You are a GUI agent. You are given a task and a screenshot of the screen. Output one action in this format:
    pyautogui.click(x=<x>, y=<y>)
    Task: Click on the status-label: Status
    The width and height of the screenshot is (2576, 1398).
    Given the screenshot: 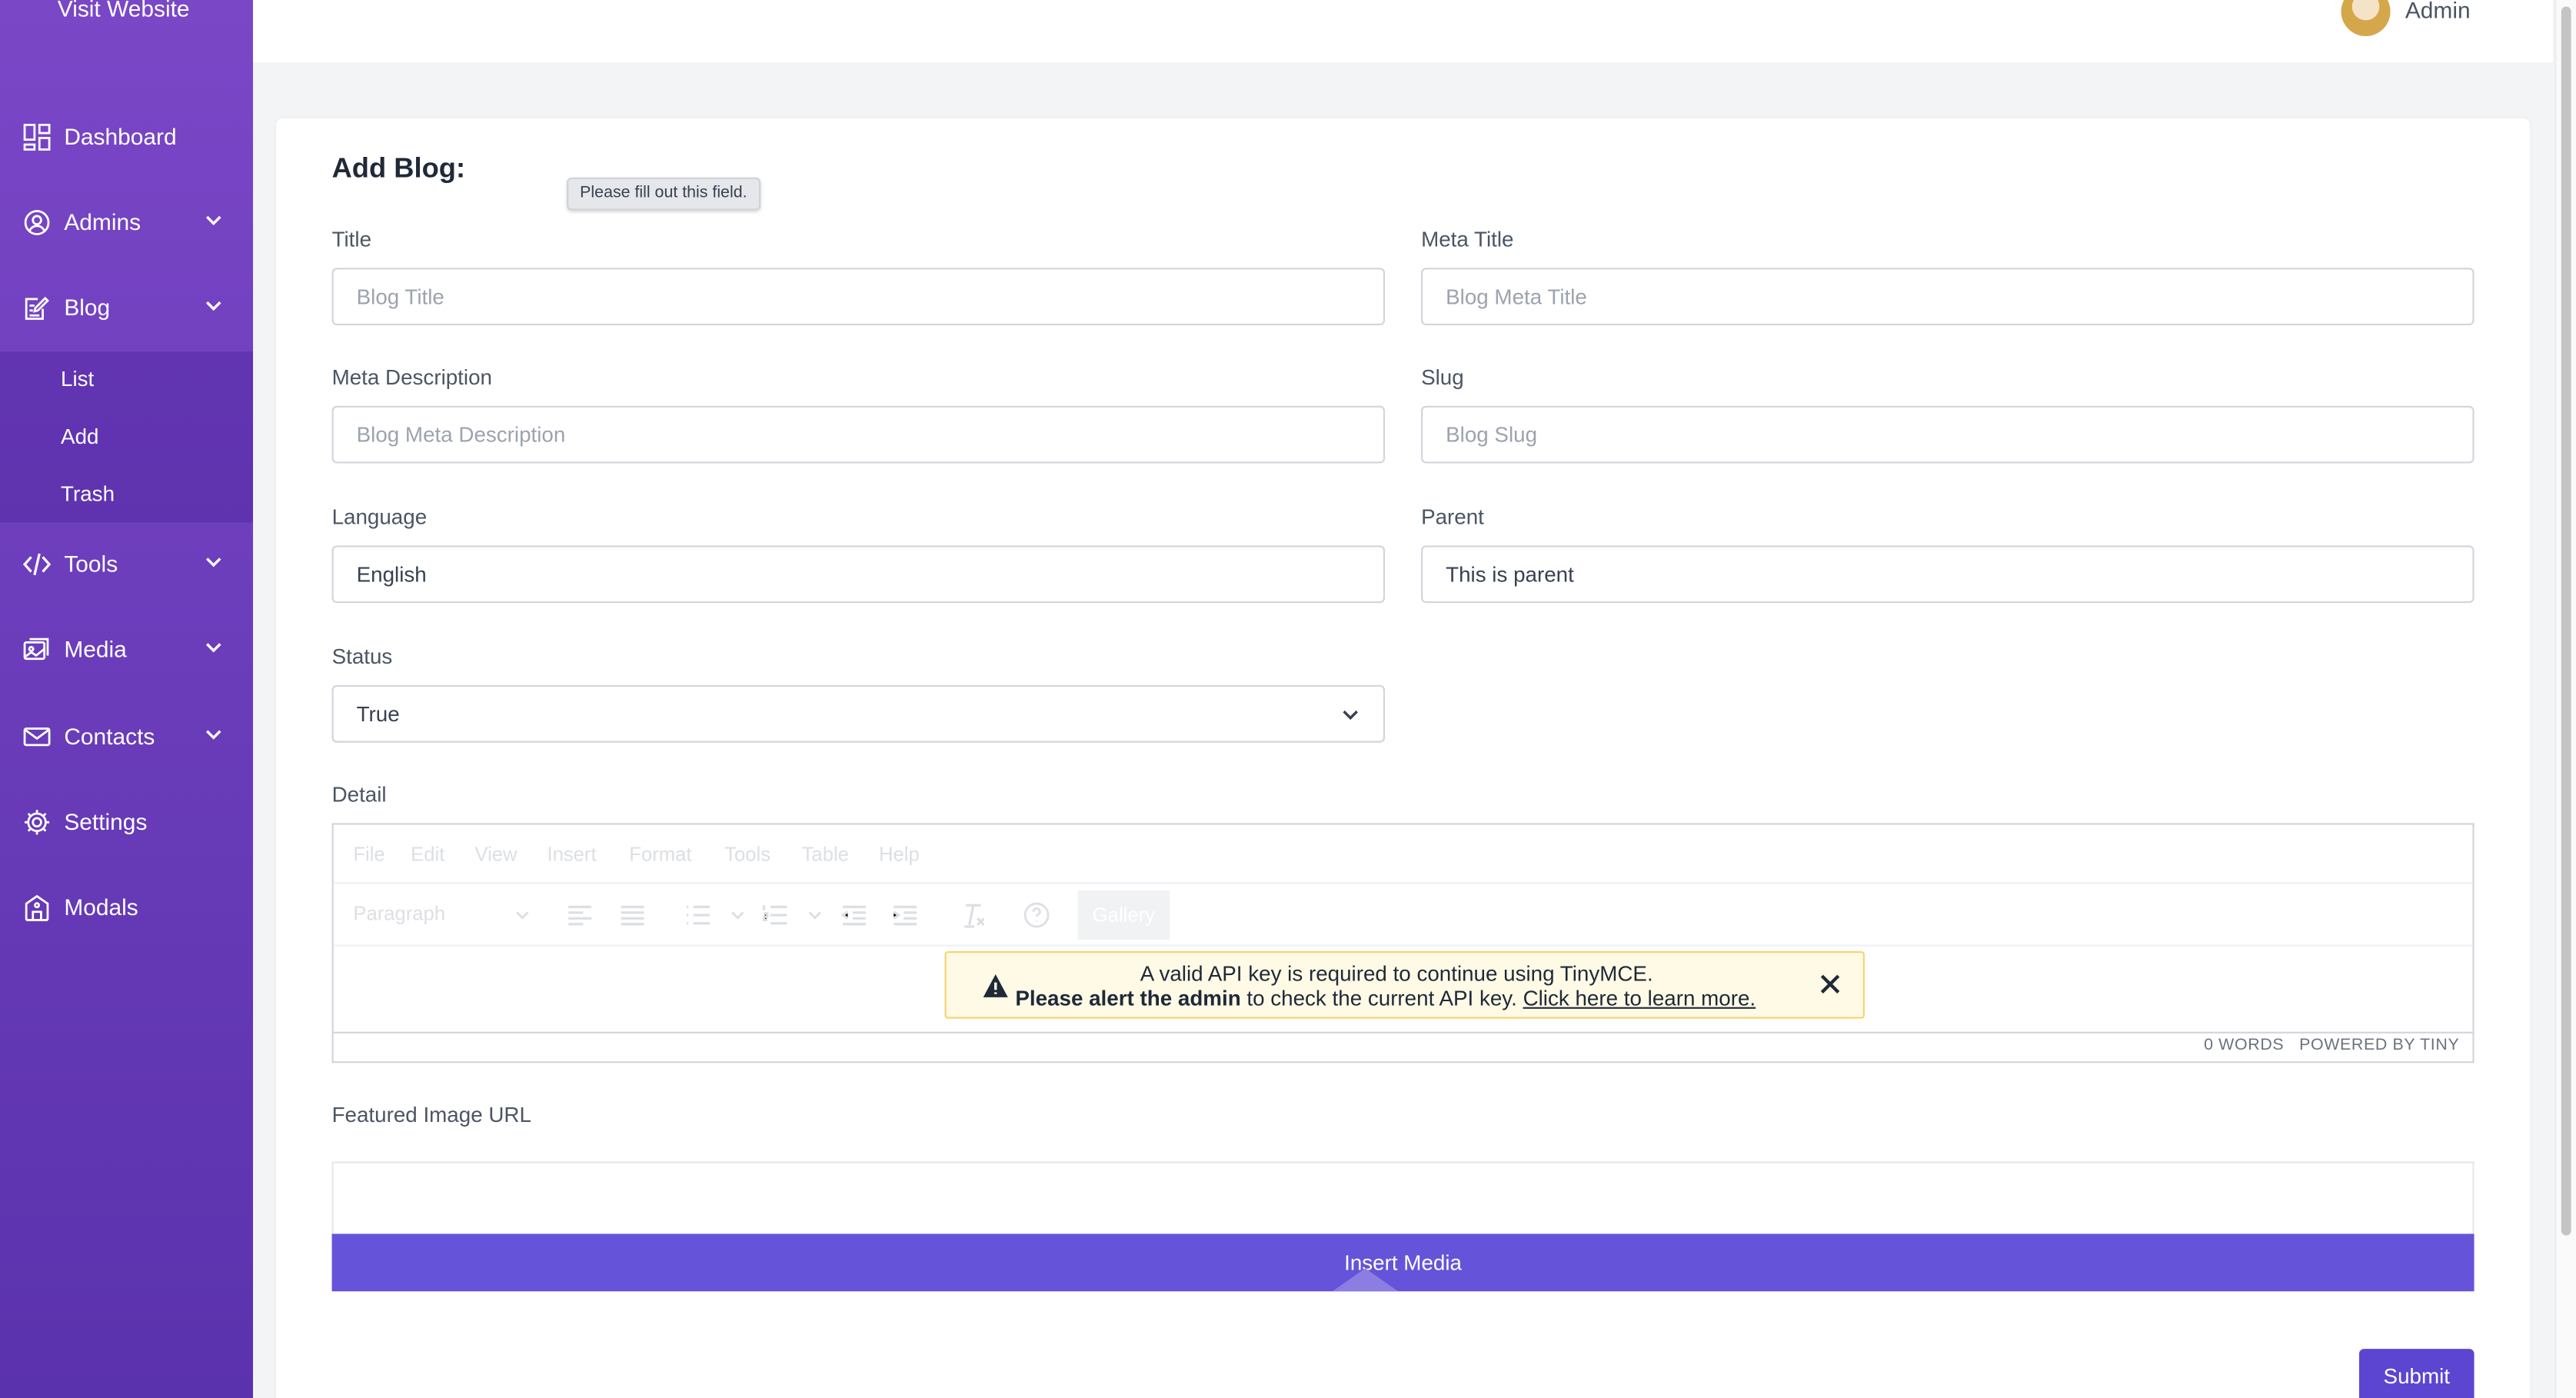 What is the action you would take?
    pyautogui.click(x=362, y=657)
    